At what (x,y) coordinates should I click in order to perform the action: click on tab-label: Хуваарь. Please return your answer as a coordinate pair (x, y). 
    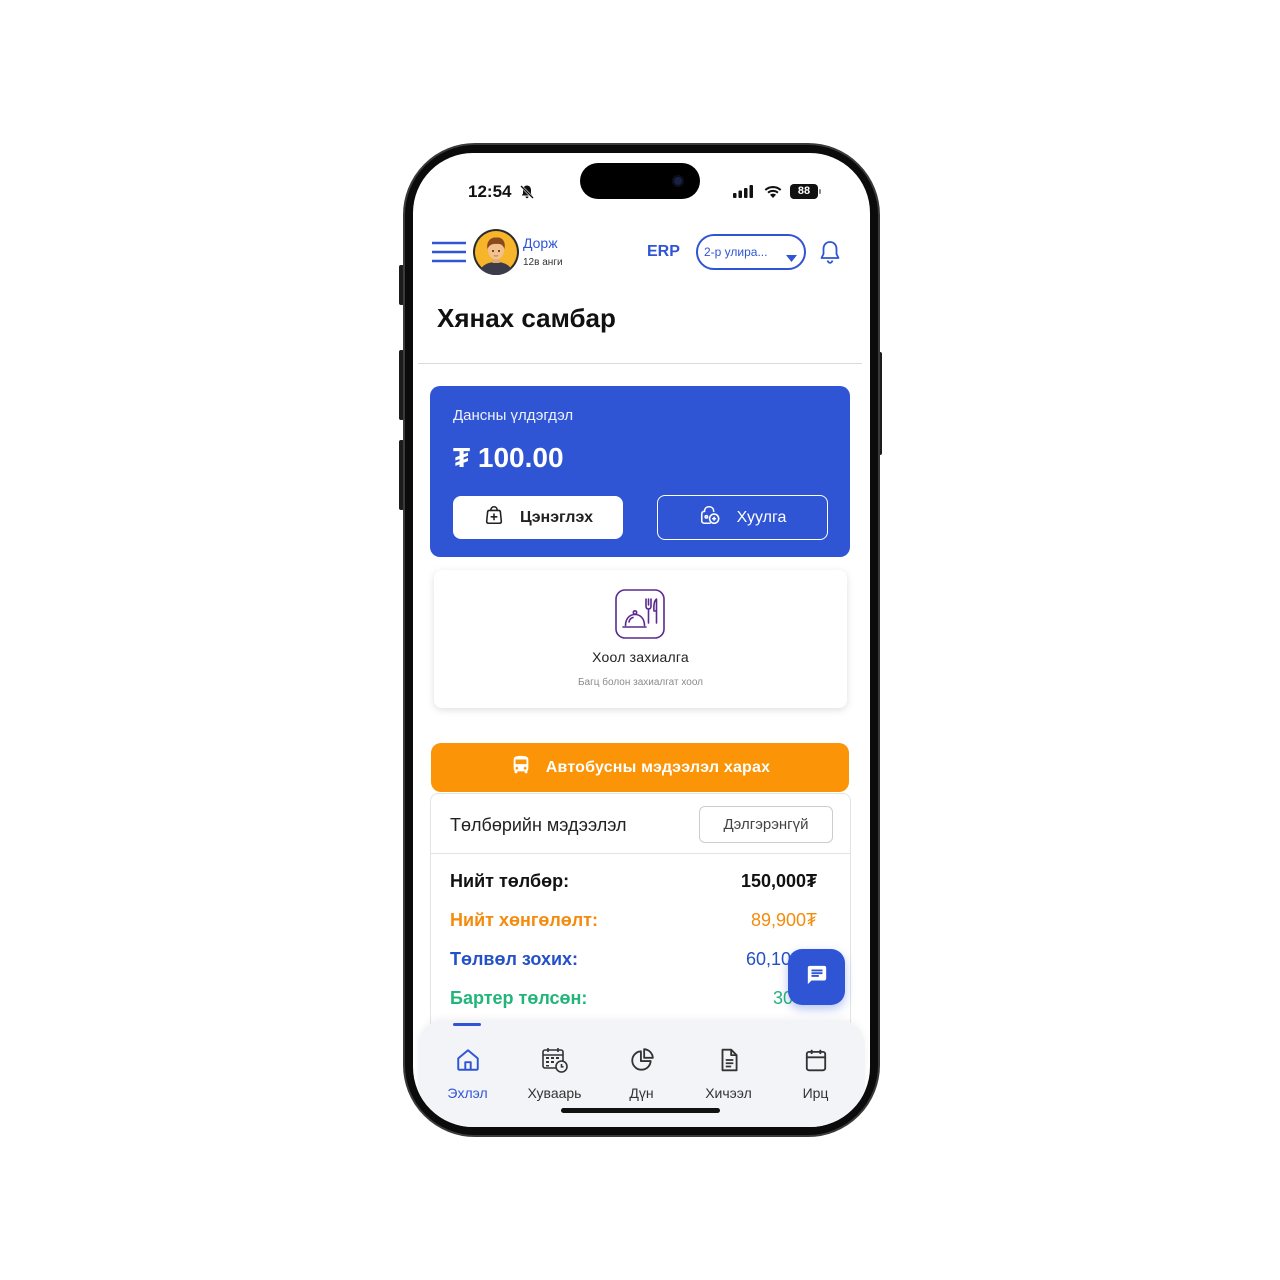
    Looking at the image, I should click on (554, 1093).